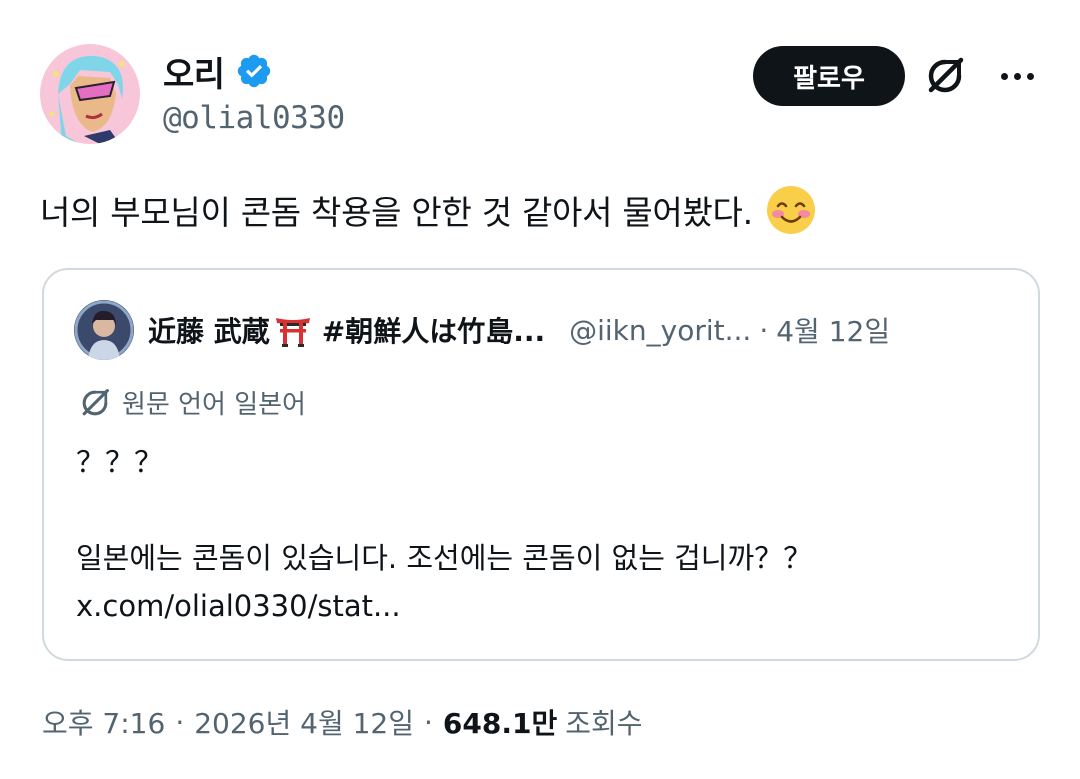 The width and height of the screenshot is (1080, 779). I want to click on tweet-meta: 오후 7:16 · 2026년 4월 12일 · 648.1만 조회수, so click(342, 722).